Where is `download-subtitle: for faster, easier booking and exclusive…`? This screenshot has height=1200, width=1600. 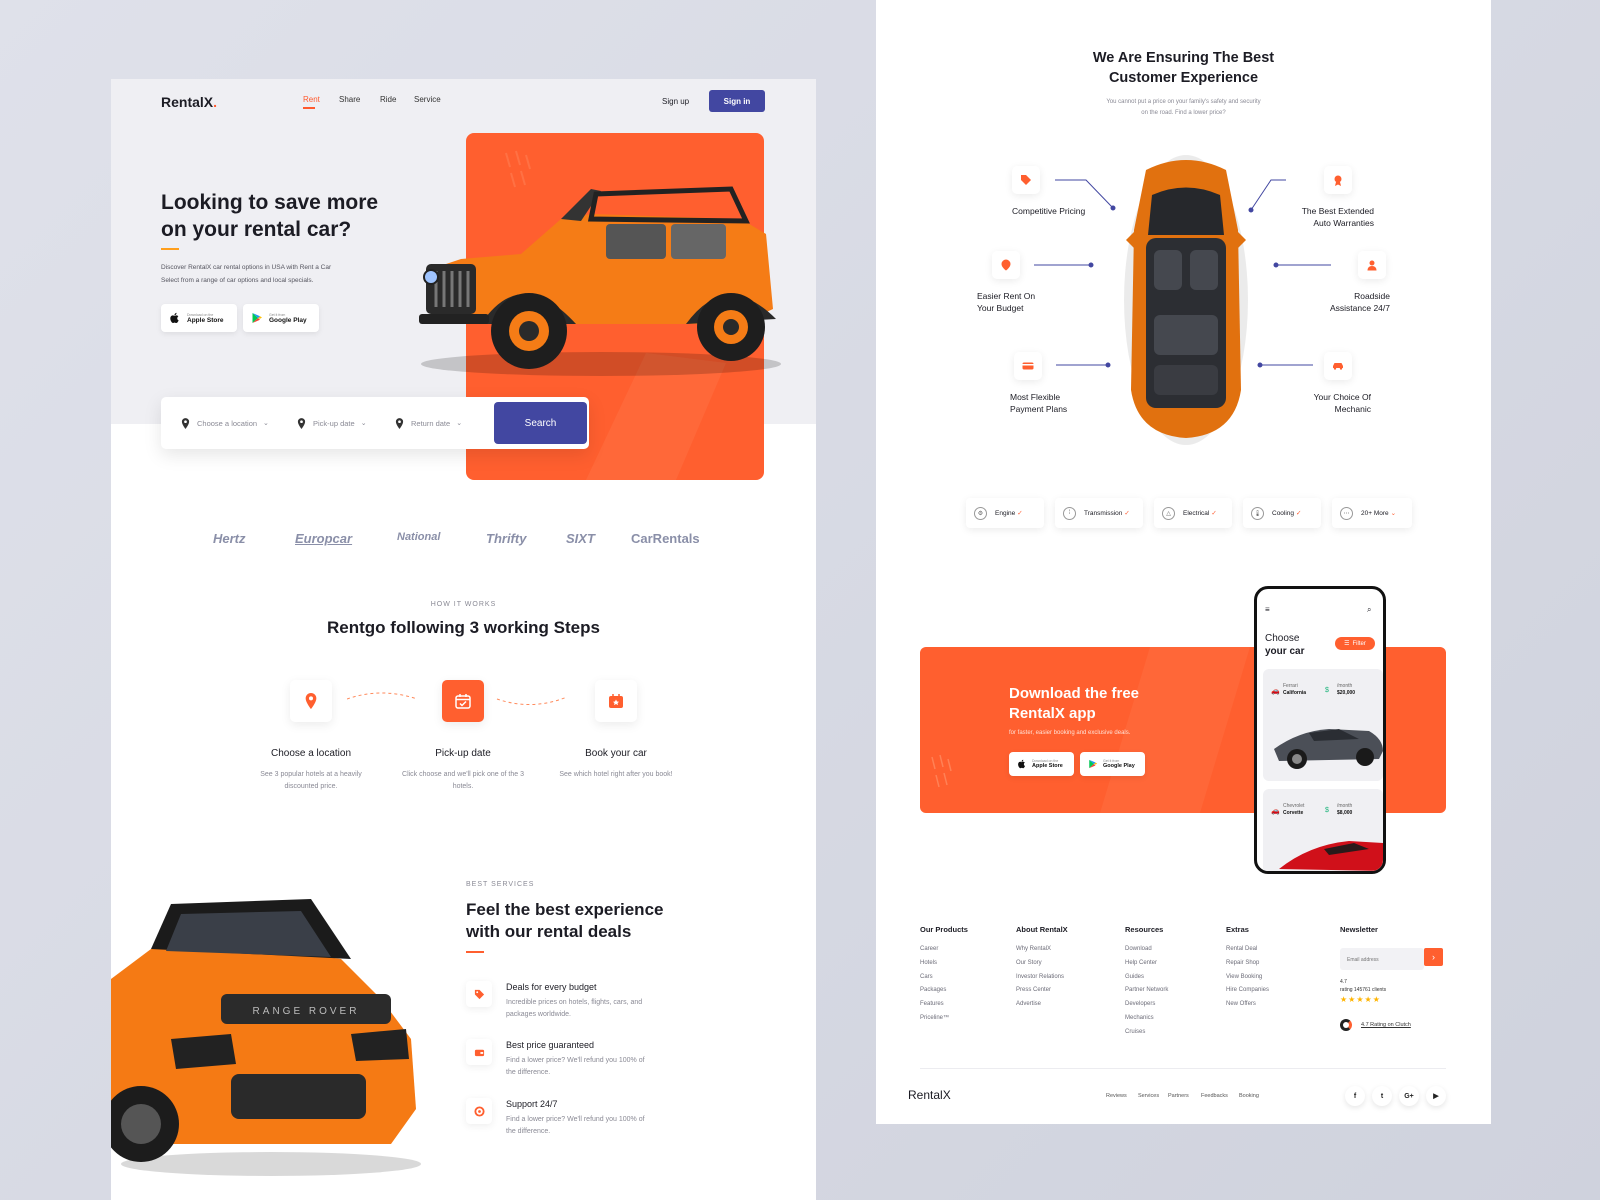
download-subtitle: for faster, easier booking and exclusive… is located at coordinates (1070, 733).